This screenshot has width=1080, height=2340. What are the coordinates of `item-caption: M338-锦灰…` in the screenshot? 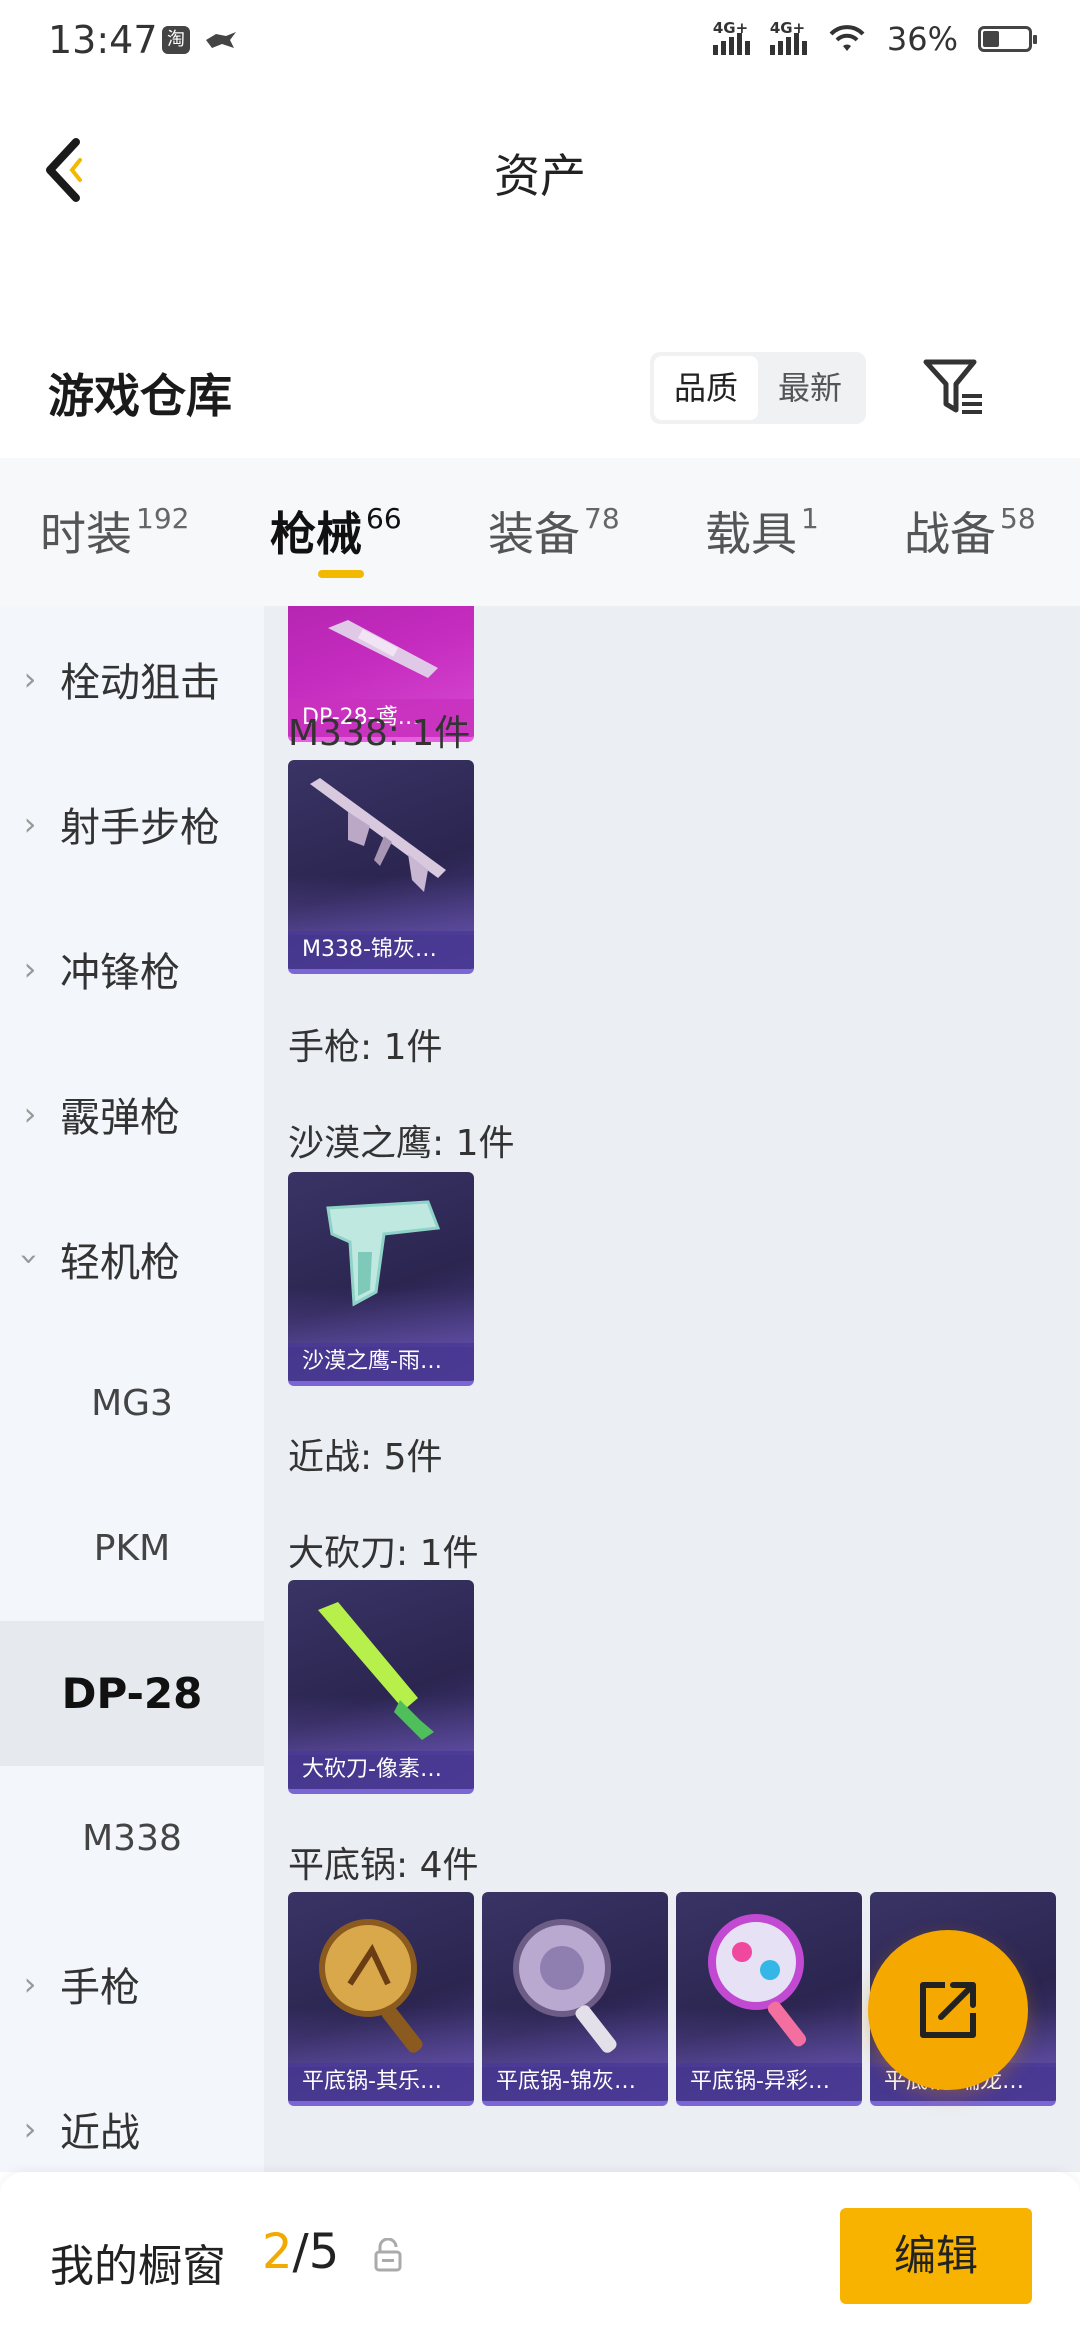 It's located at (381, 950).